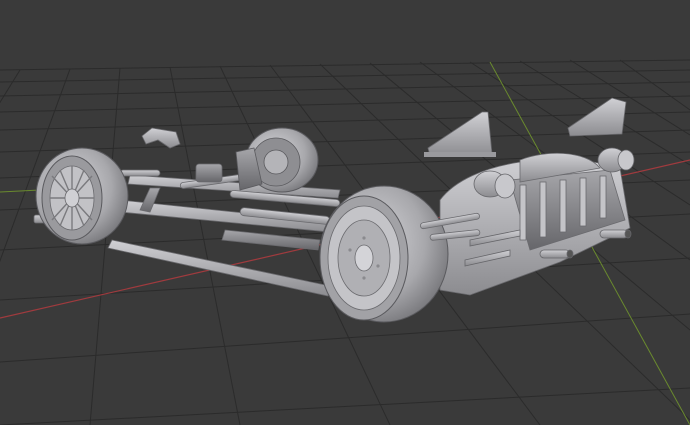  I want to click on wing-mount-right, so click(597, 117).